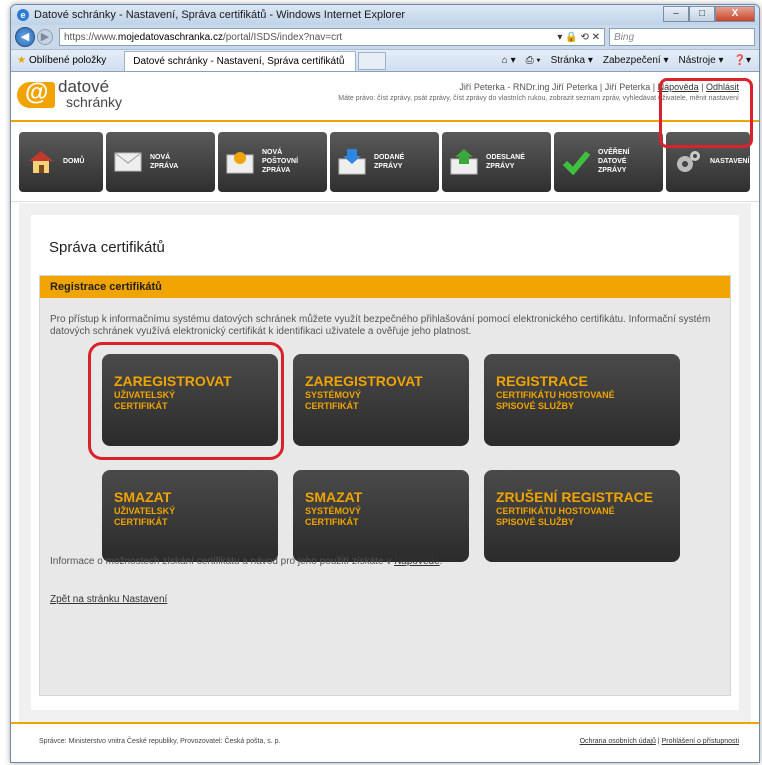 Image resolution: width=762 pixels, height=765 pixels. What do you see at coordinates (735, 14) in the screenshot?
I see `close-button: X` at bounding box center [735, 14].